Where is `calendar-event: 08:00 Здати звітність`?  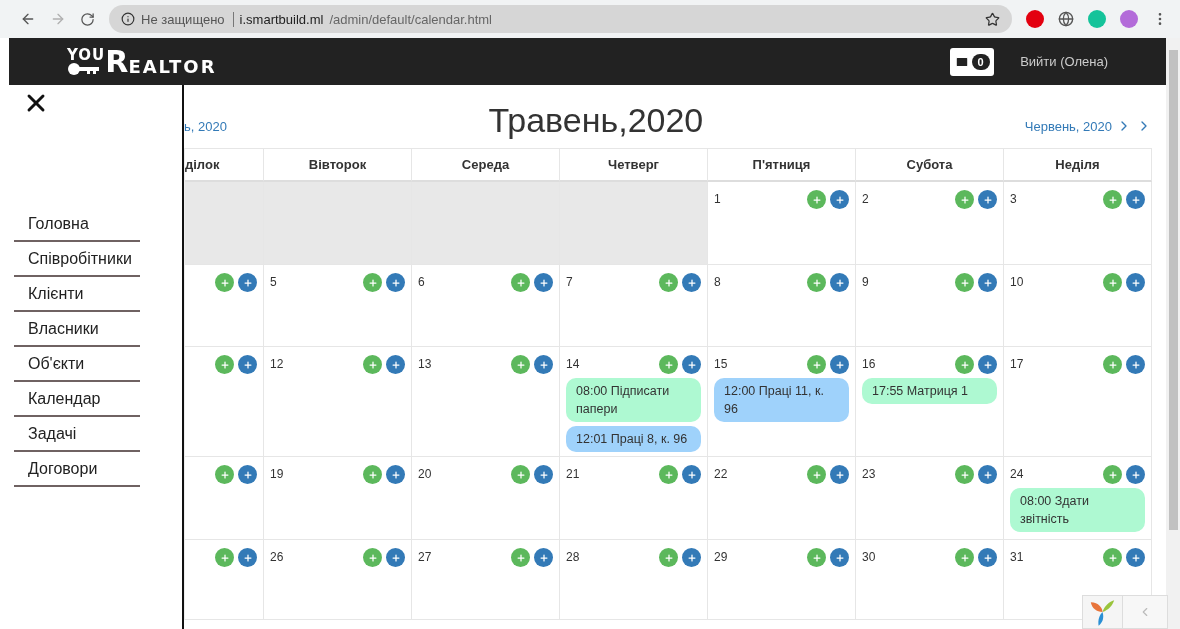
calendar-event: 08:00 Здати звітність is located at coordinates (1077, 510).